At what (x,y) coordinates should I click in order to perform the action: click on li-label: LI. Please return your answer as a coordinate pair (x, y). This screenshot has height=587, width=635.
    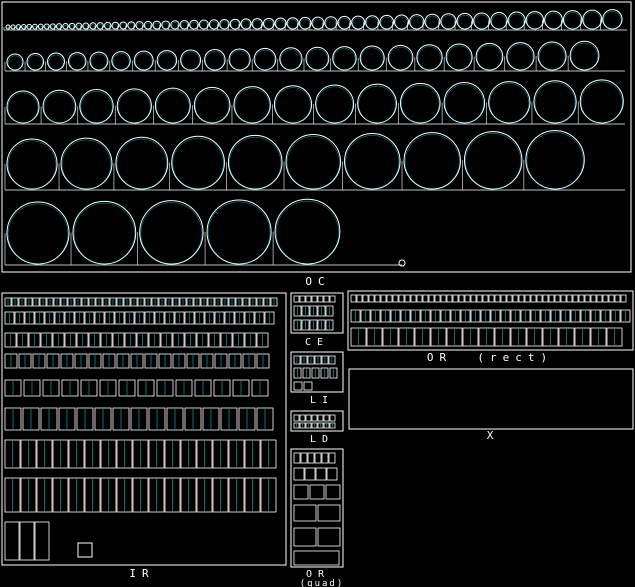
    Looking at the image, I should click on (322, 400).